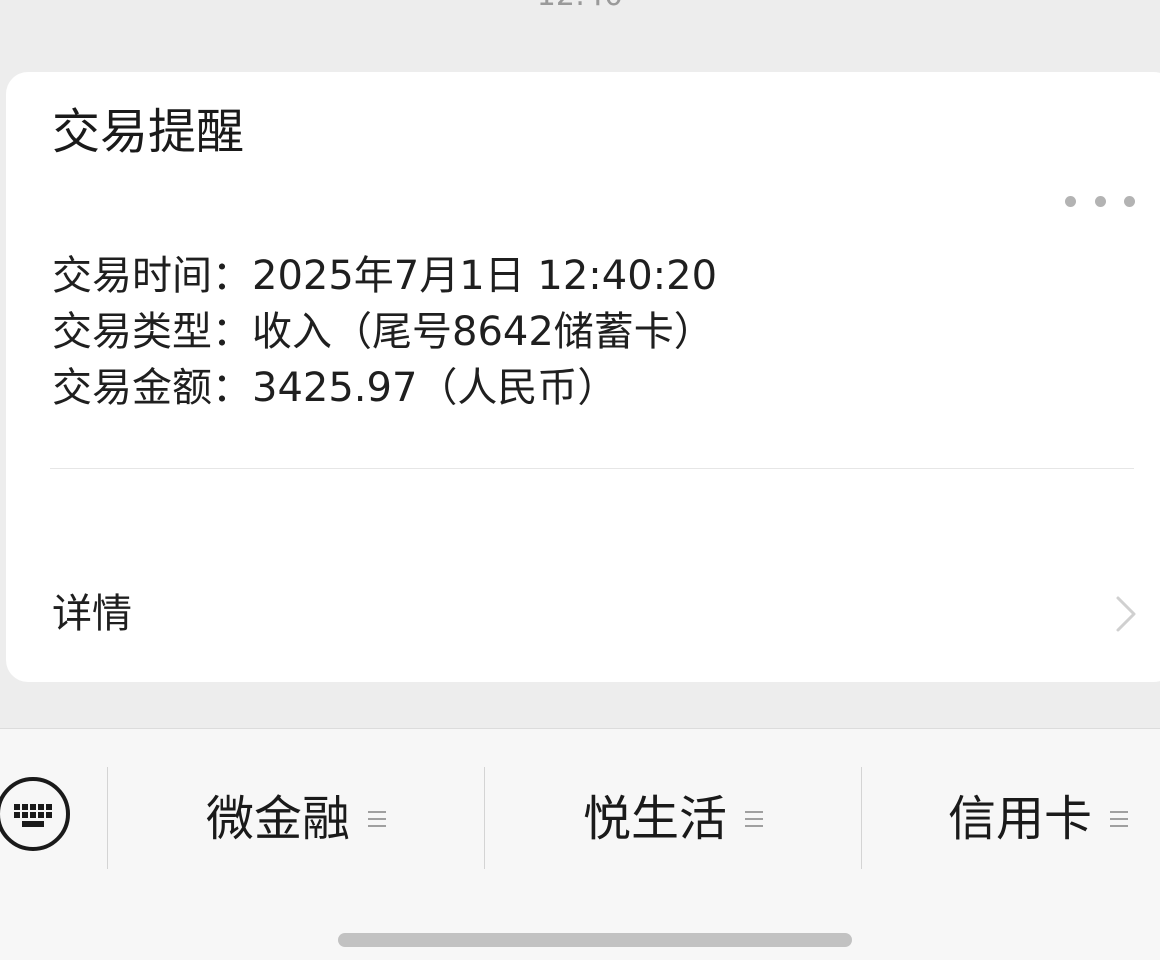 The width and height of the screenshot is (1160, 960). I want to click on field-label: 交易时间：, so click(152, 276).